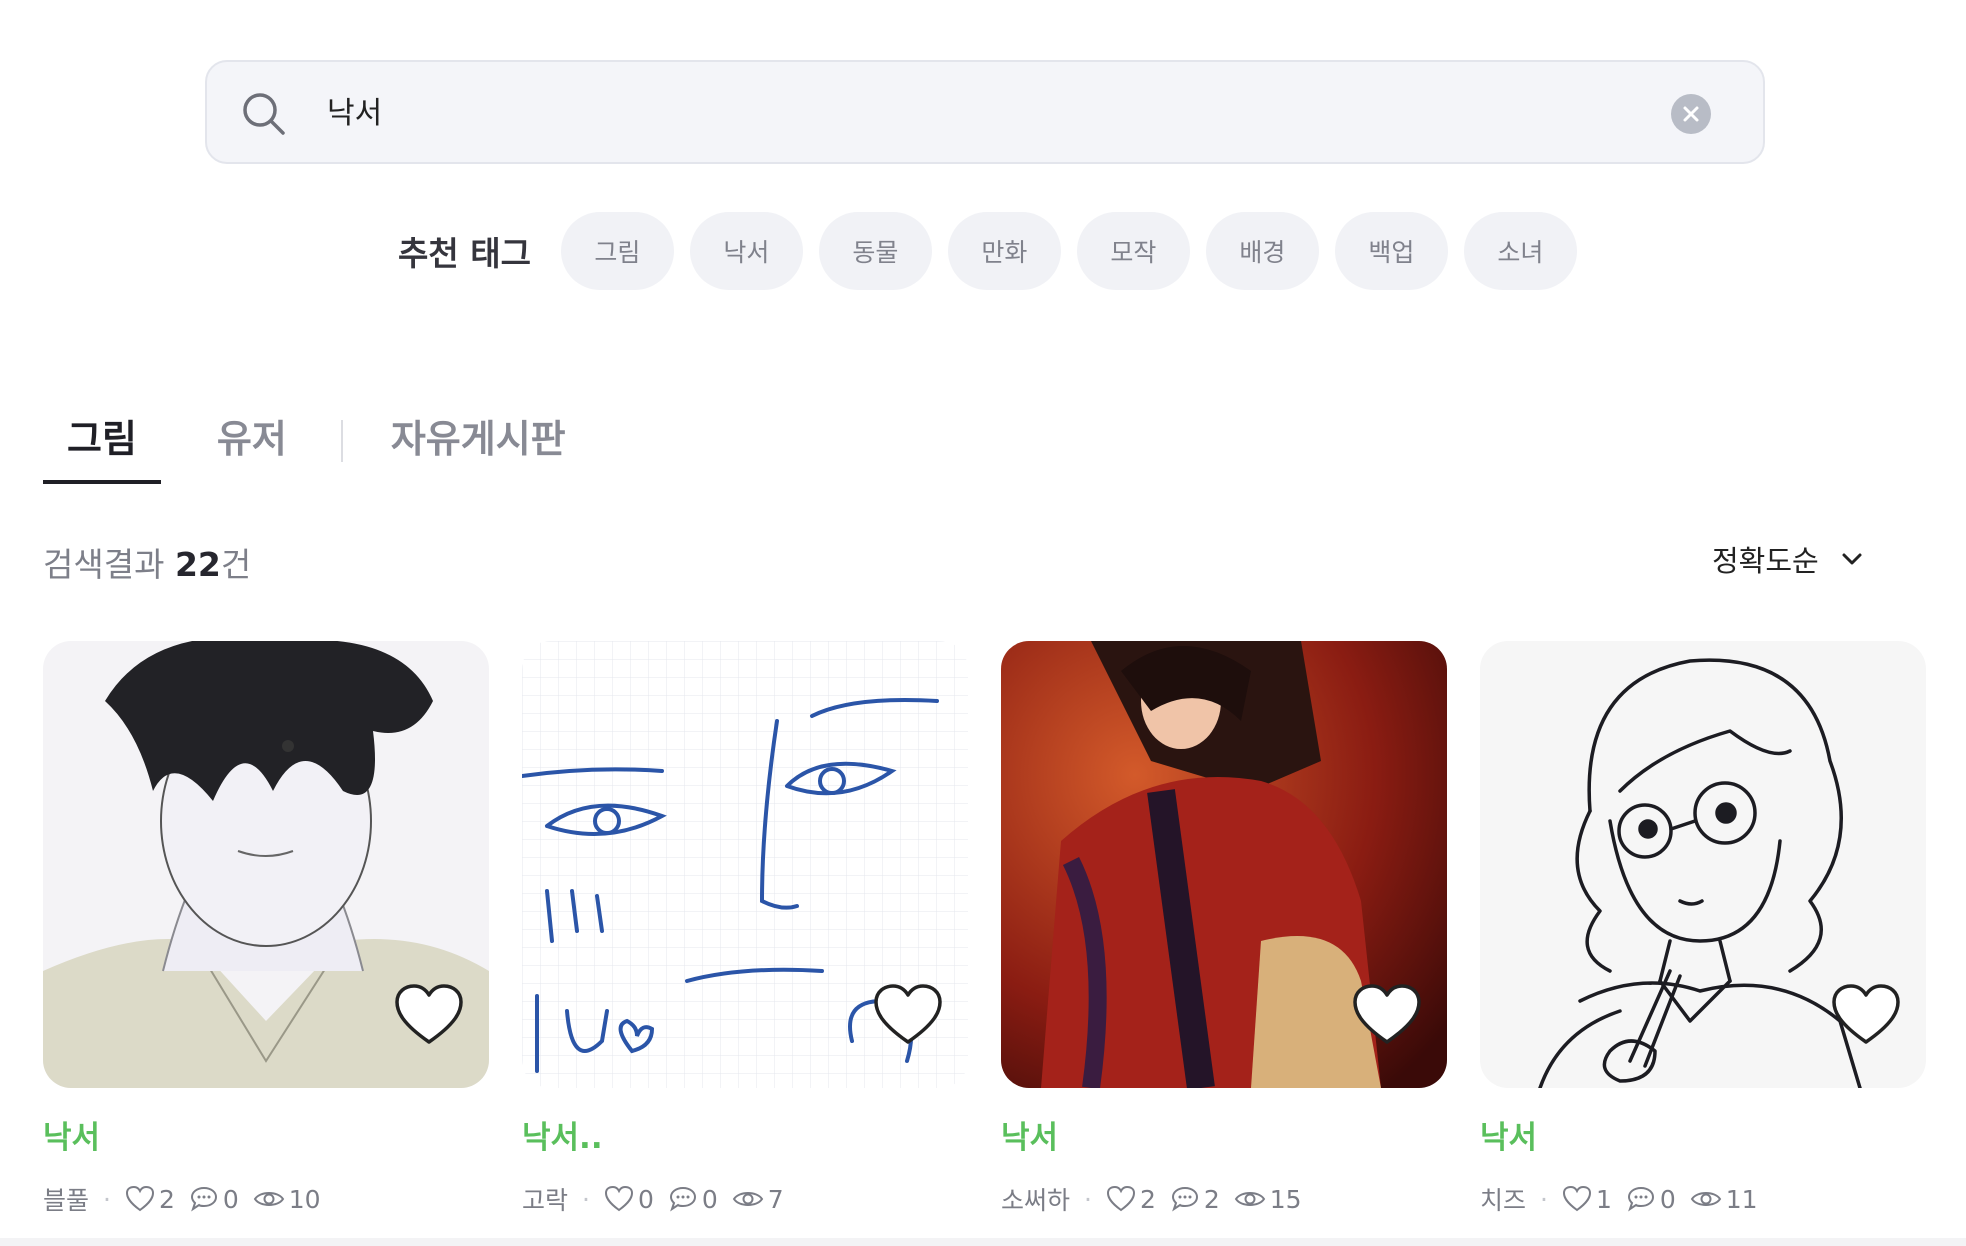  I want to click on like-count-value: 1, so click(1603, 1199).